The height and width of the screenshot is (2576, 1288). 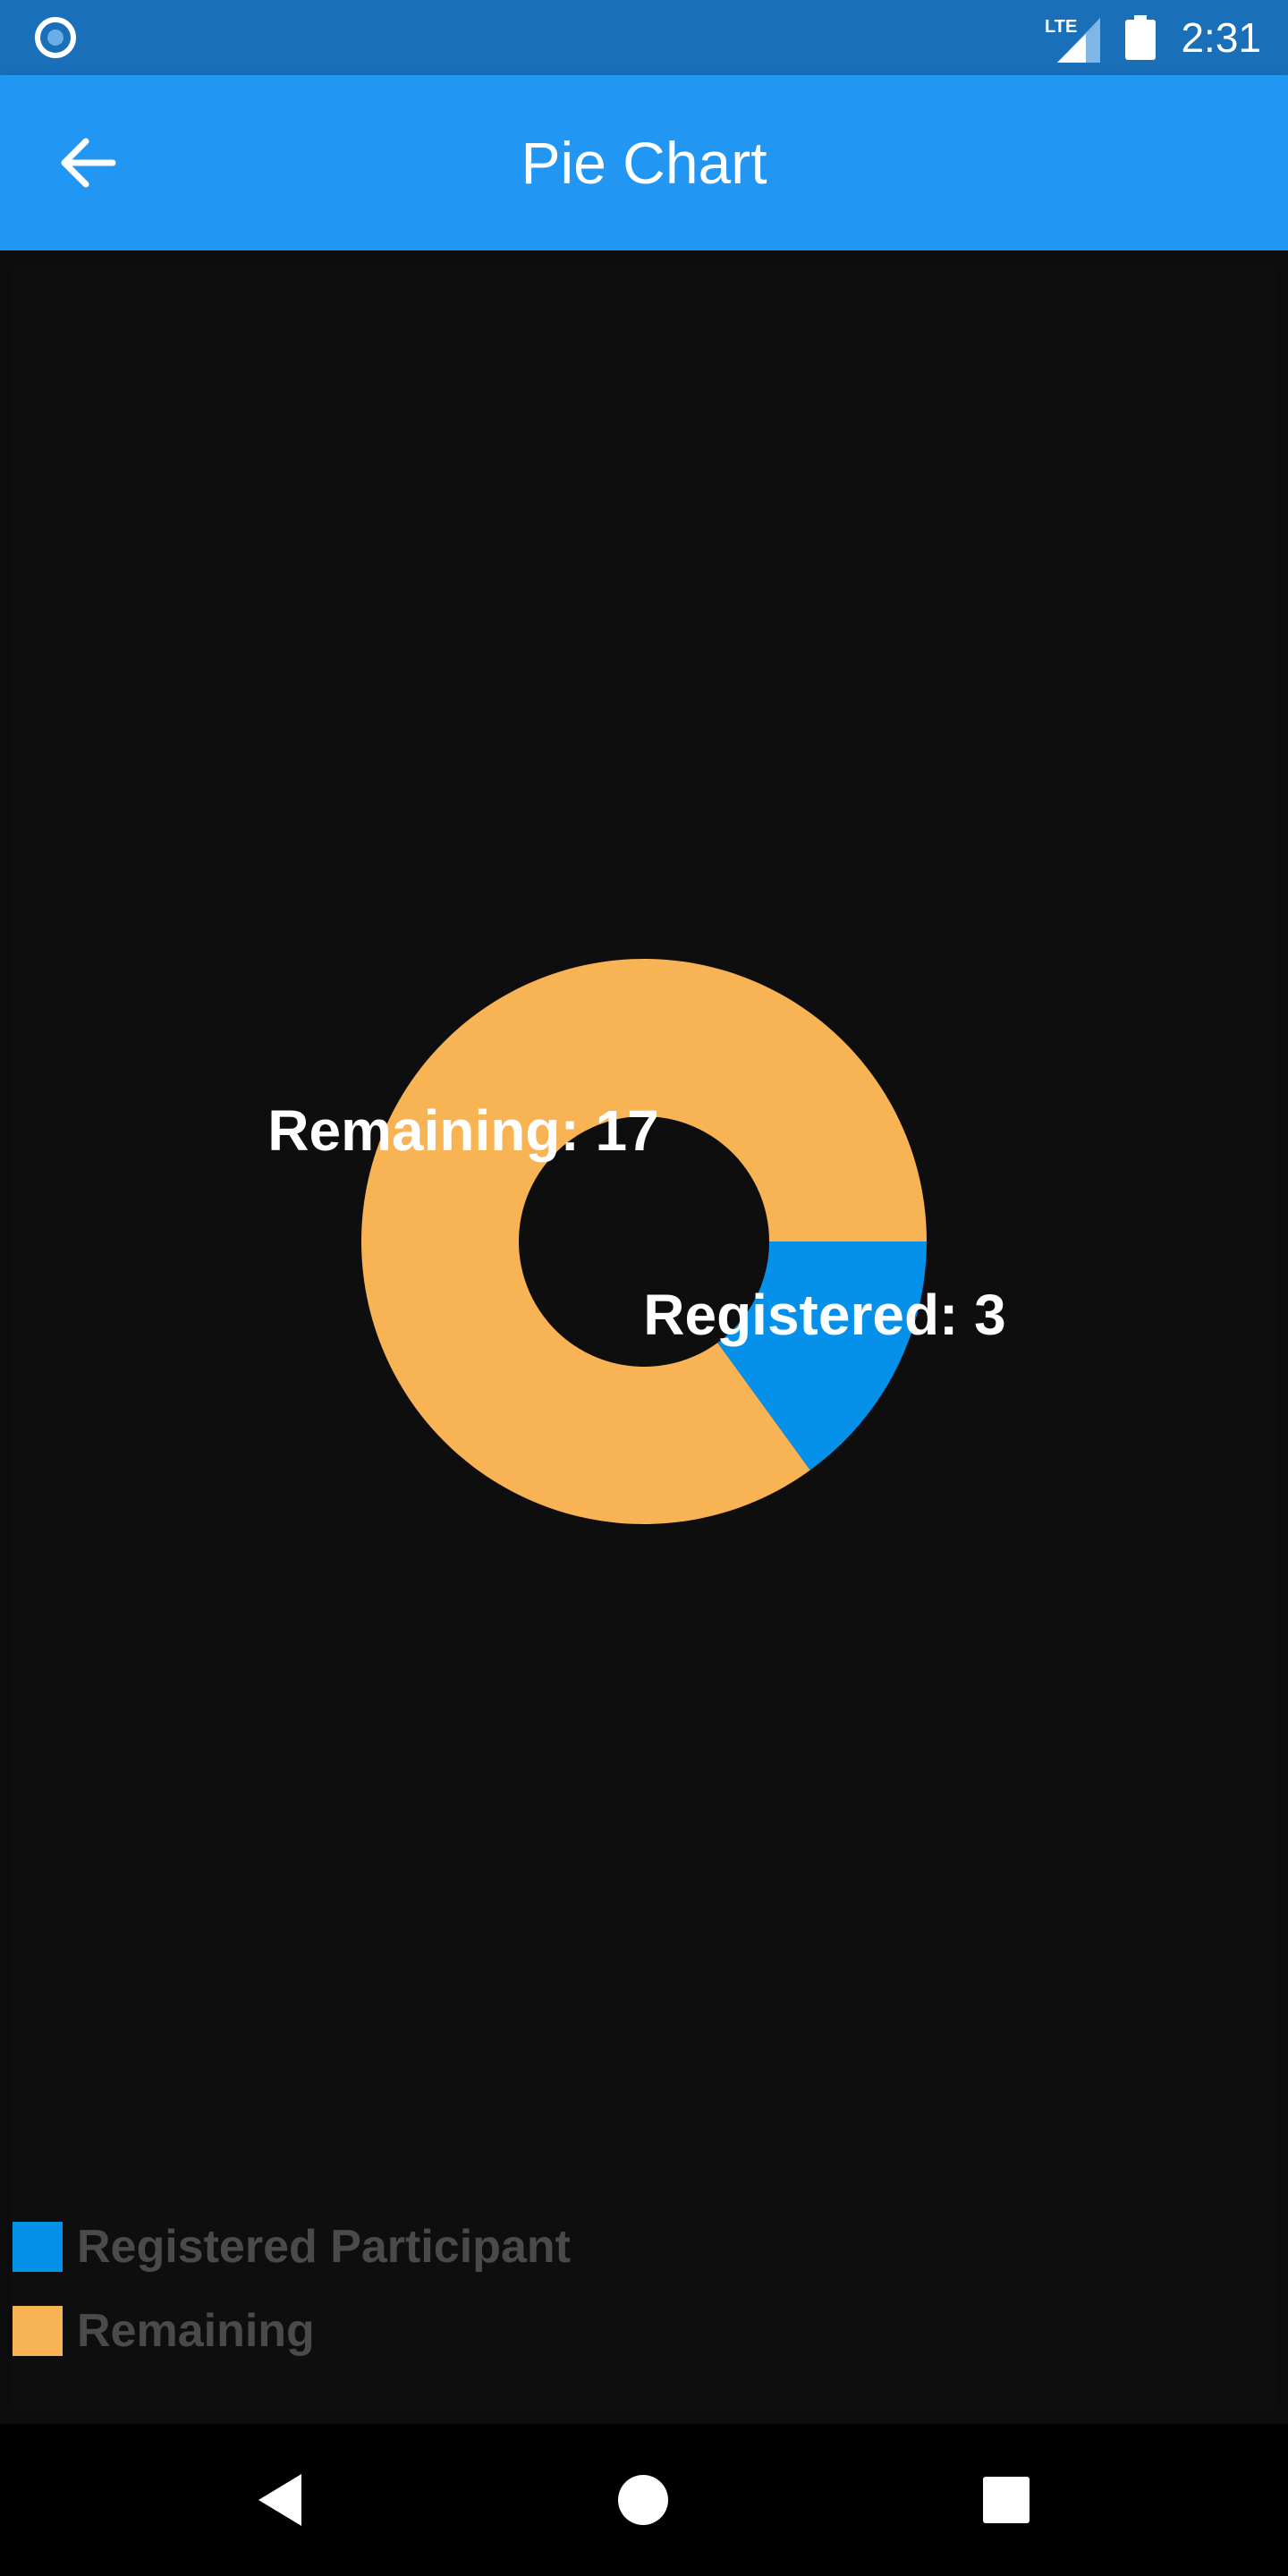 I want to click on legend-label: Remaining, so click(x=196, y=2331).